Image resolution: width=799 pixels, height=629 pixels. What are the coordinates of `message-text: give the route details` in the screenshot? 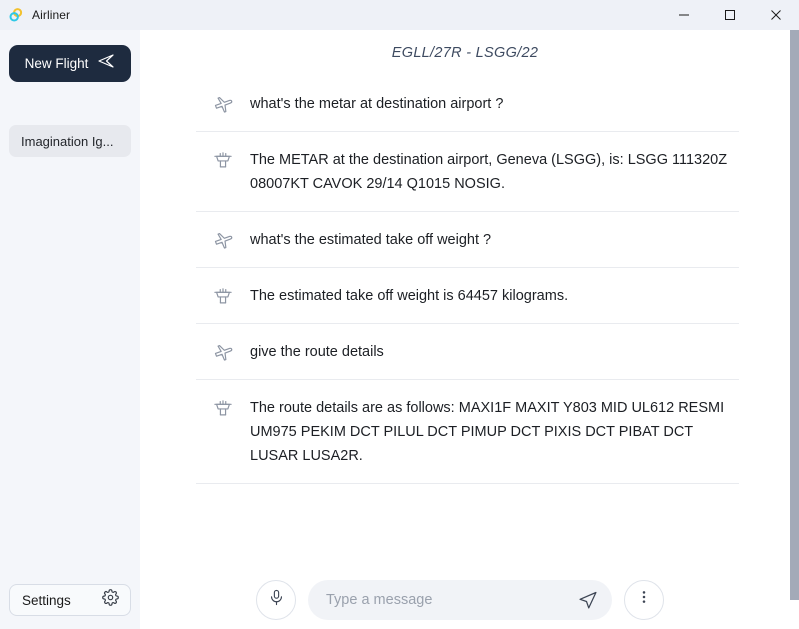 It's located at (317, 352).